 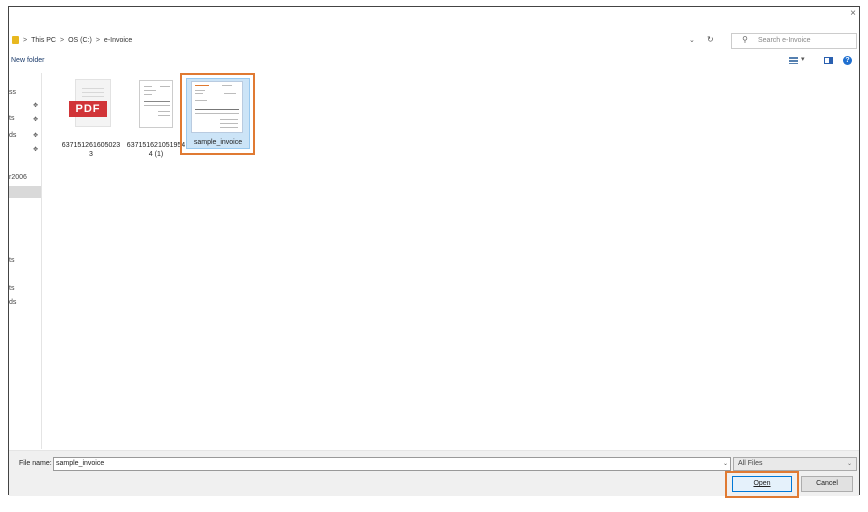 I want to click on nav-item: r2006, so click(x=18, y=177).